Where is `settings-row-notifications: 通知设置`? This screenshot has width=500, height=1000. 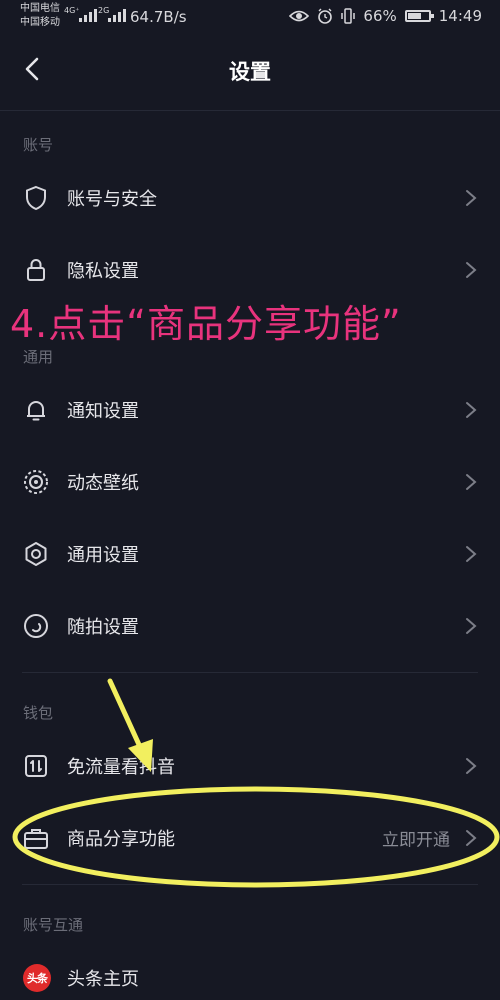
settings-row-notifications: 通知设置 is located at coordinates (250, 410).